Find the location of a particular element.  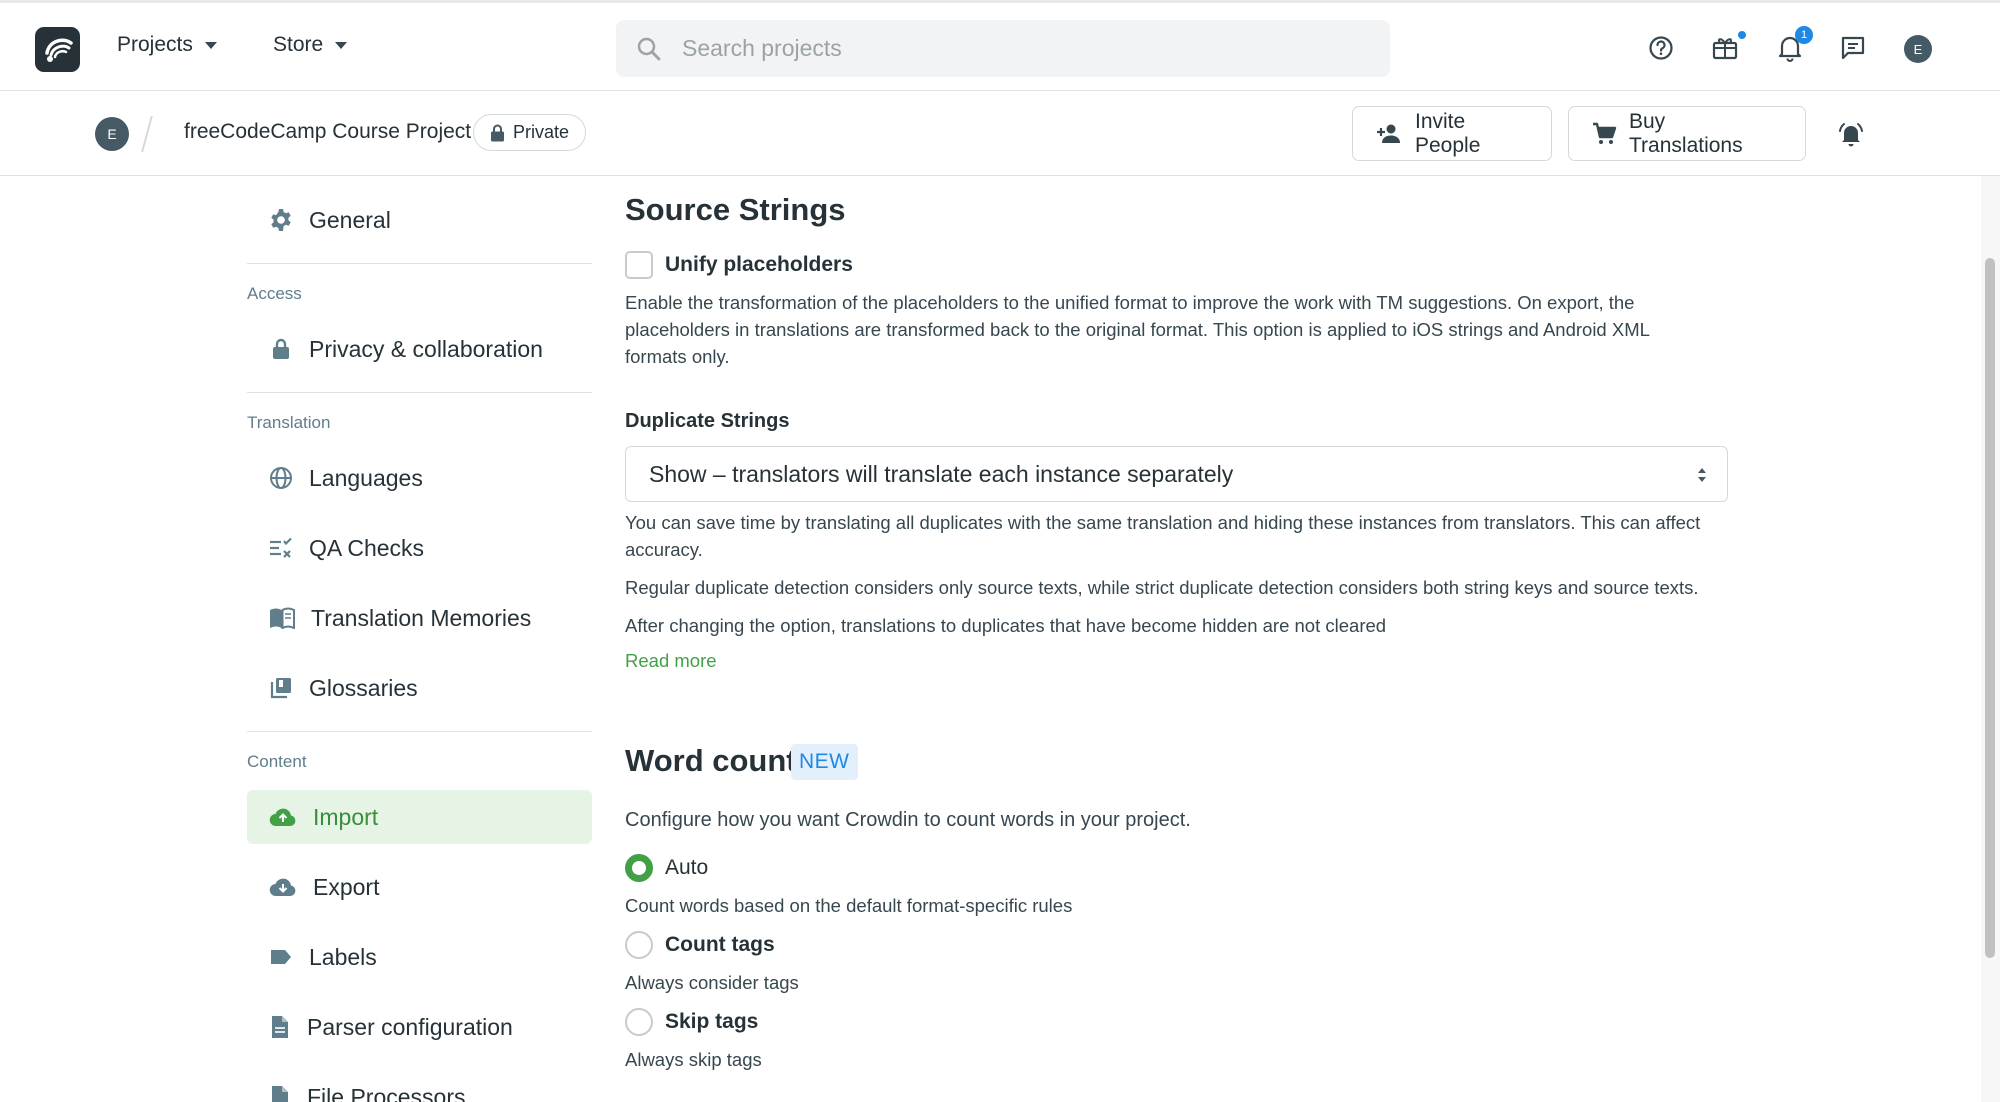

source-strings-heading: Source Strings is located at coordinates (735, 209).